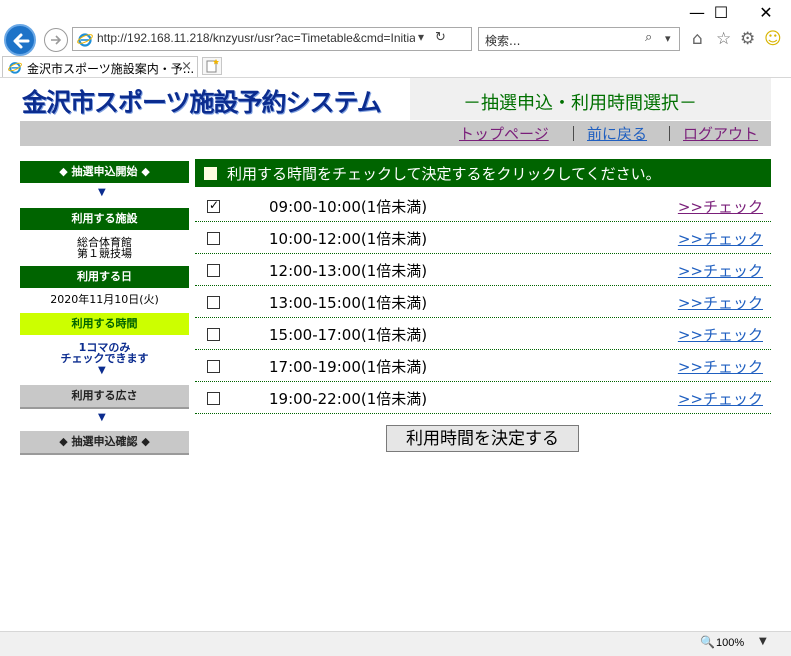 This screenshot has width=791, height=656. I want to click on tab-bar: 金沢市スポーツ施設案内・予... ×, so click(395, 66).